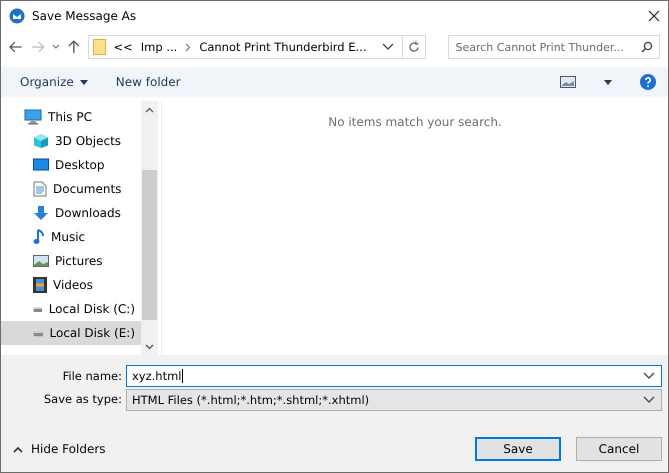 This screenshot has width=669, height=473. Describe the element at coordinates (619, 449) in the screenshot. I see `cancel-button: Cancel` at that location.